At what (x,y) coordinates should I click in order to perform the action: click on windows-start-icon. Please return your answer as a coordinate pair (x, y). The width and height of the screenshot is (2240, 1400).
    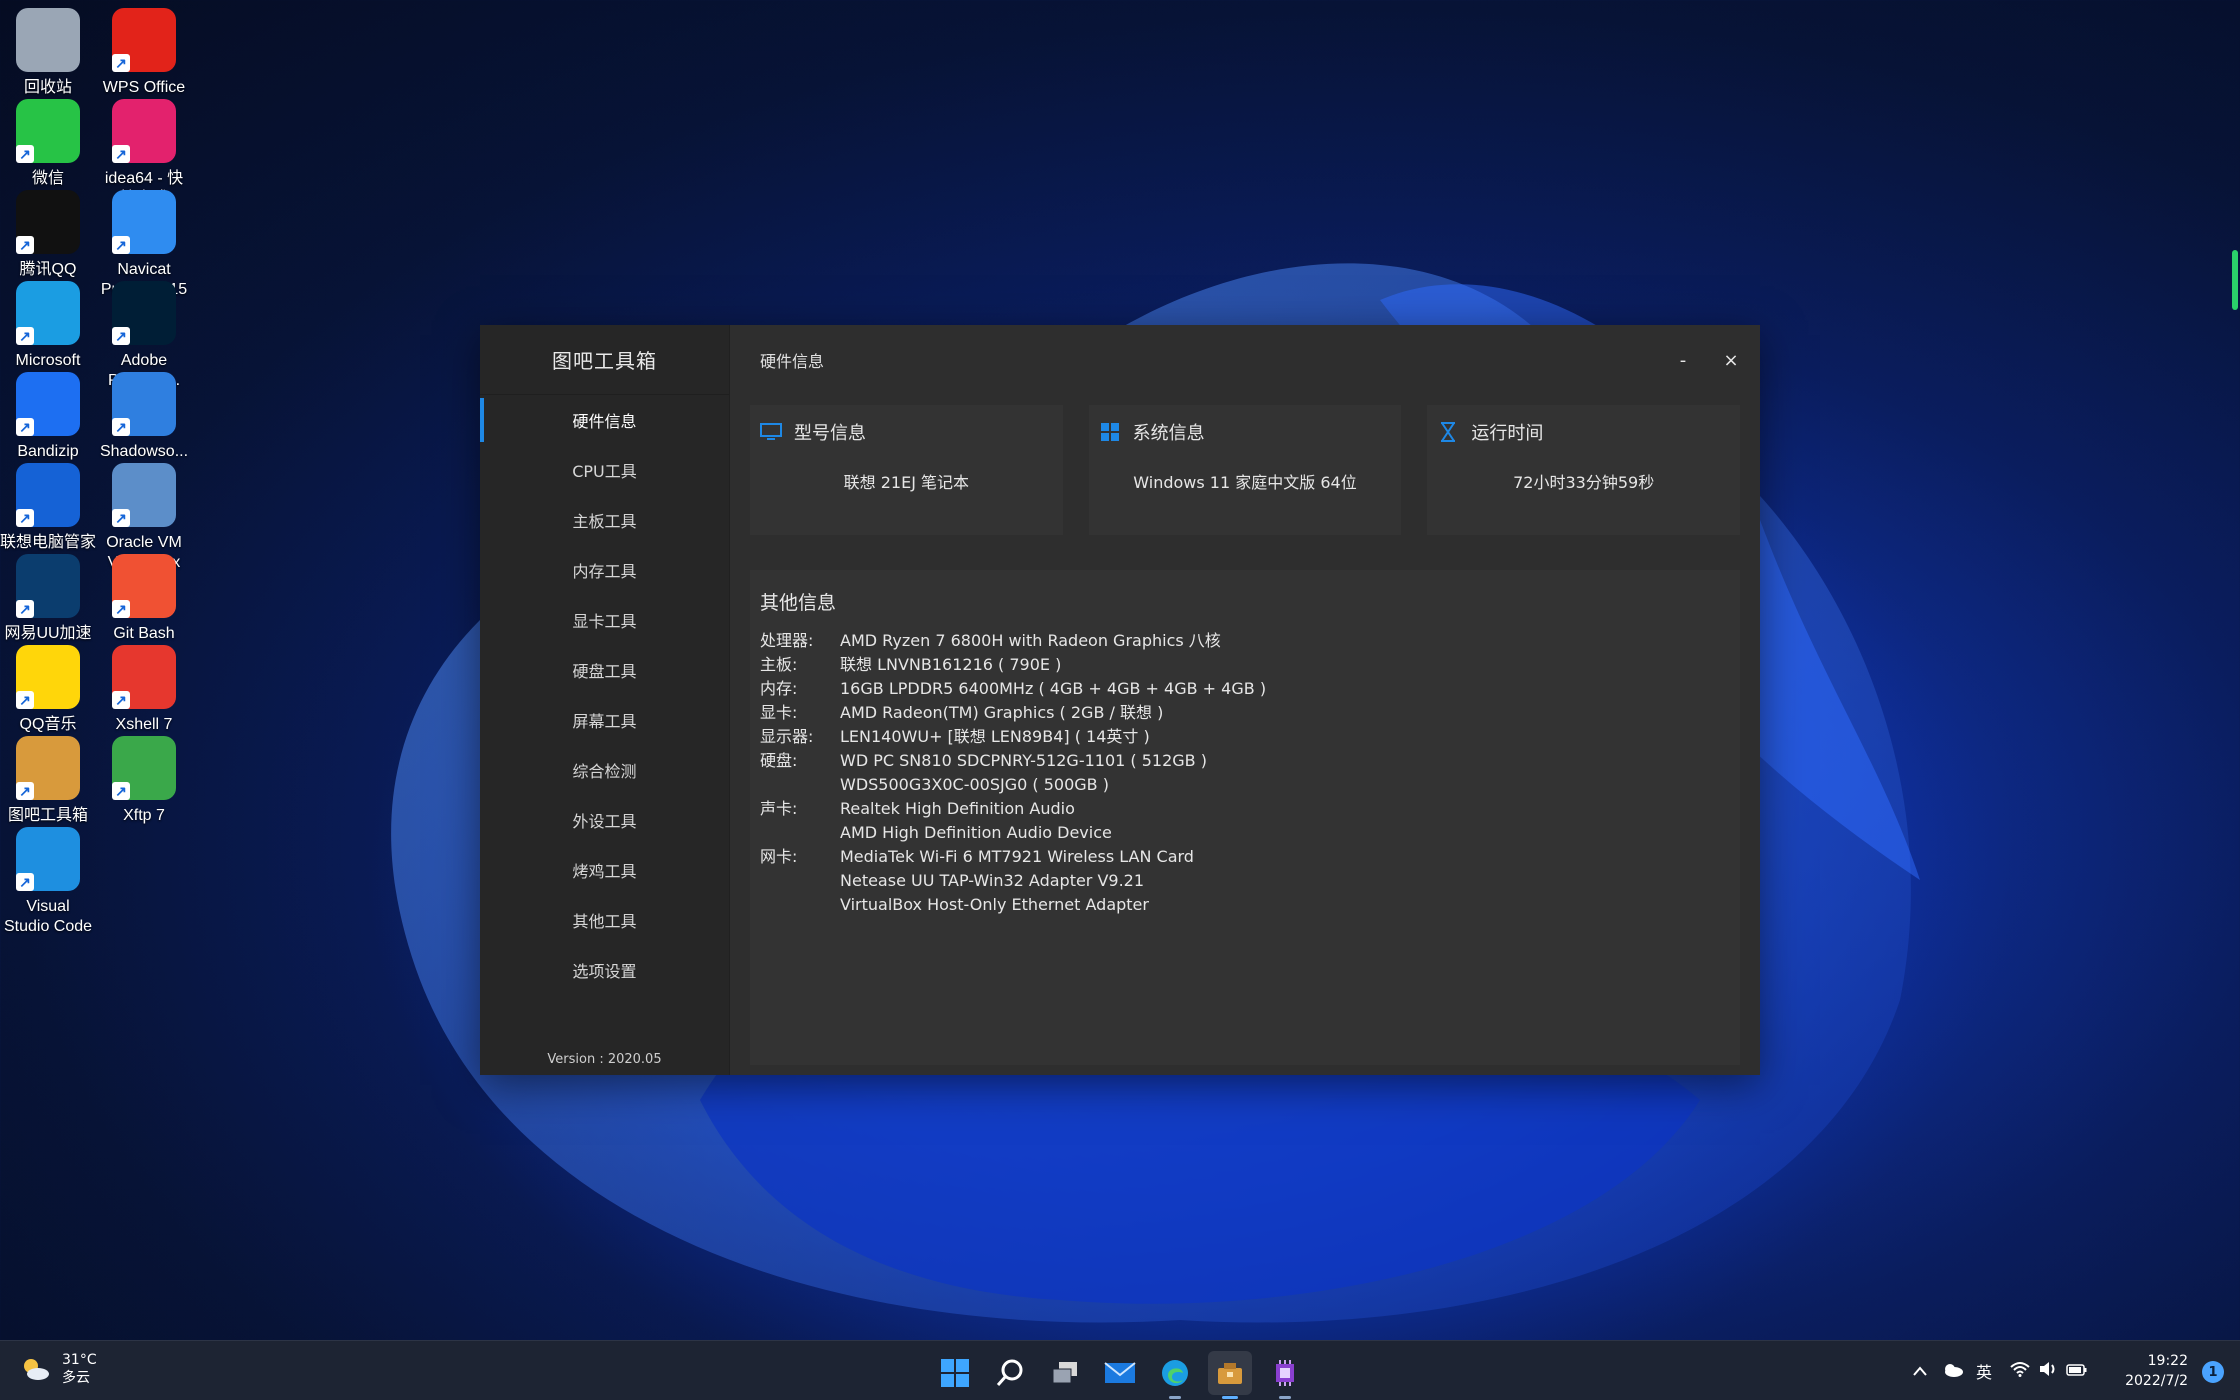
    Looking at the image, I should click on (955, 1373).